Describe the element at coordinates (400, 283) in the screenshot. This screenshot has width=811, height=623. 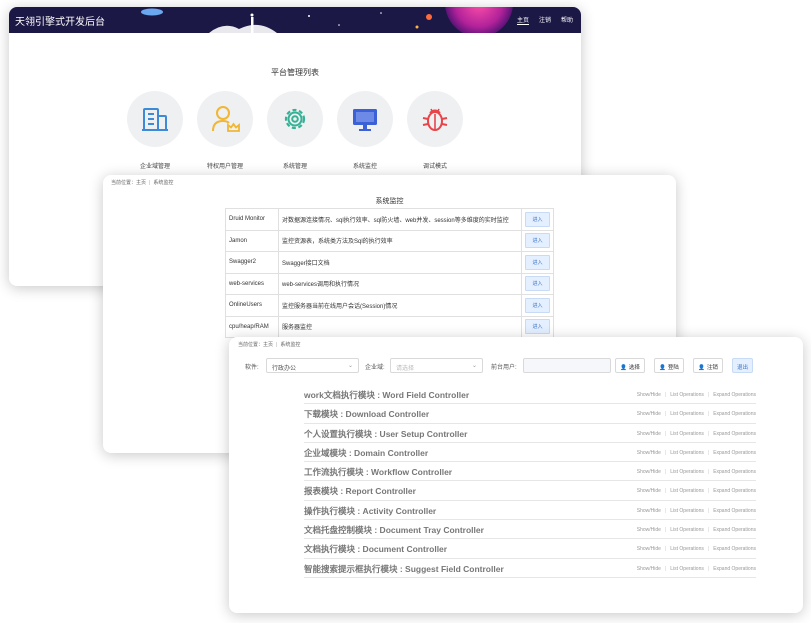
I see `monitor-description: web-services调用和执行情况` at that location.